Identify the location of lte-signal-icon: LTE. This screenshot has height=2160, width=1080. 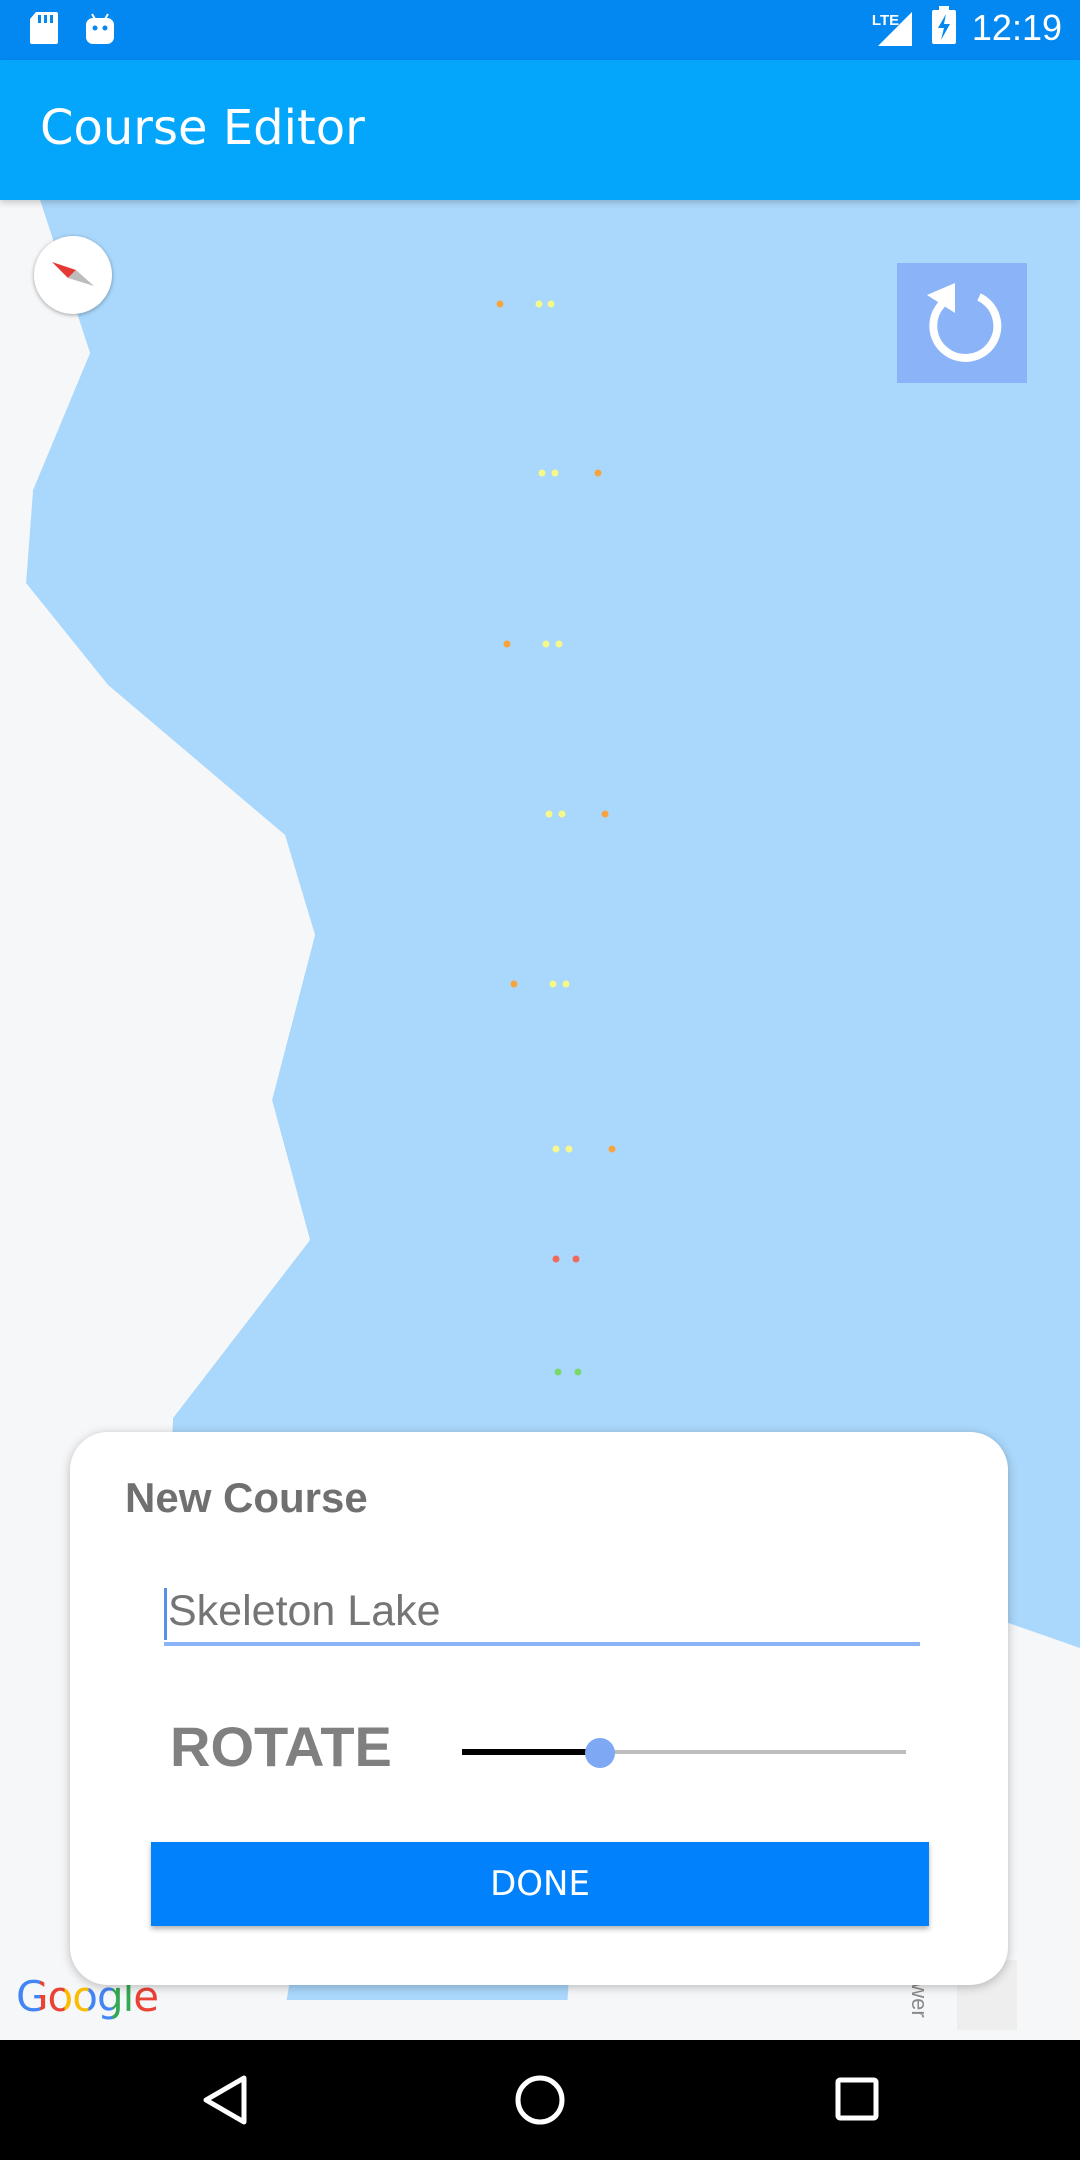
(894, 28).